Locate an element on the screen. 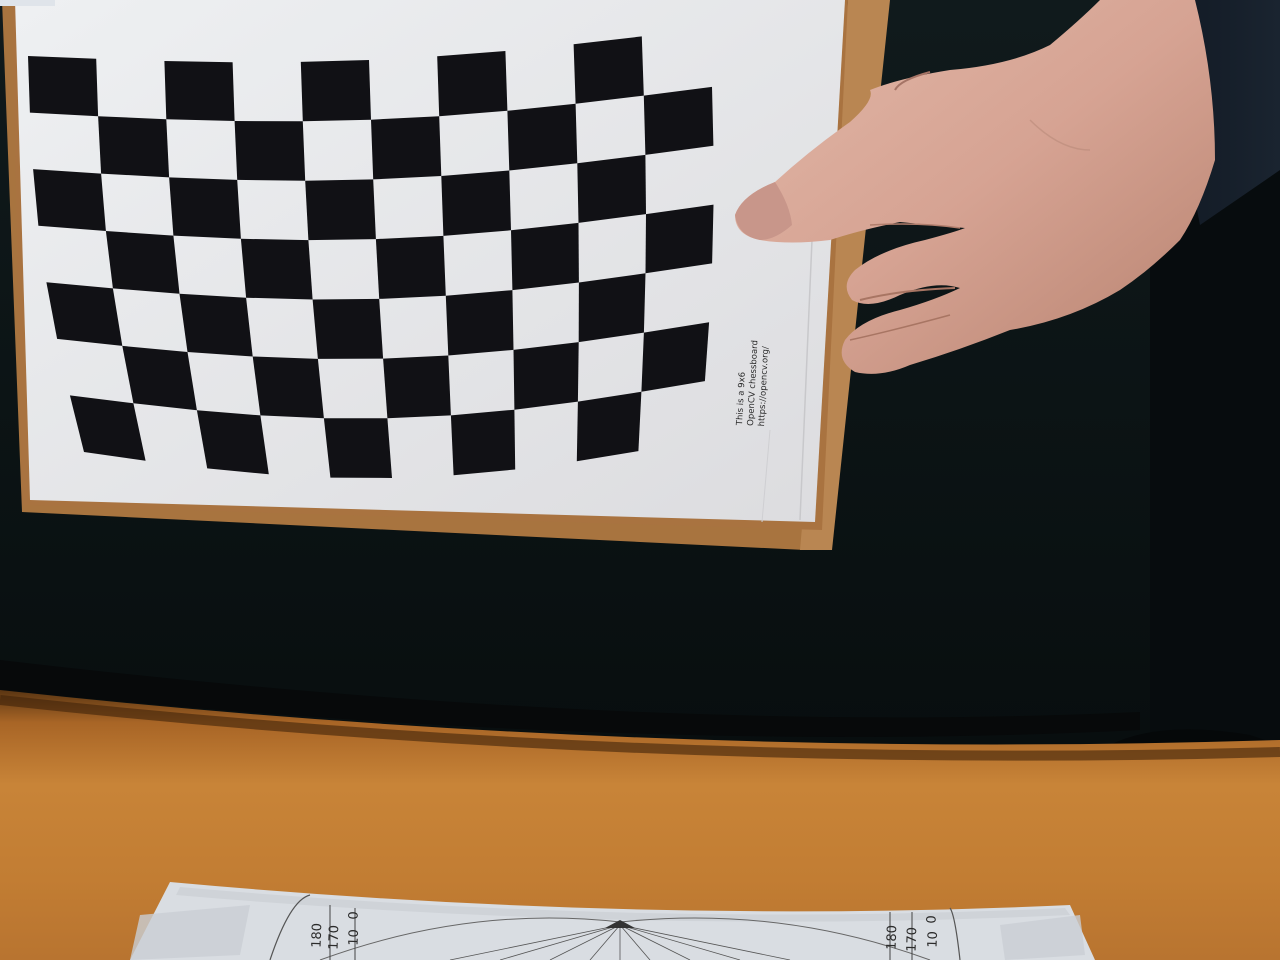 The height and width of the screenshot is (960, 1280). protractor-label-left-180: 180 is located at coordinates (317, 935).